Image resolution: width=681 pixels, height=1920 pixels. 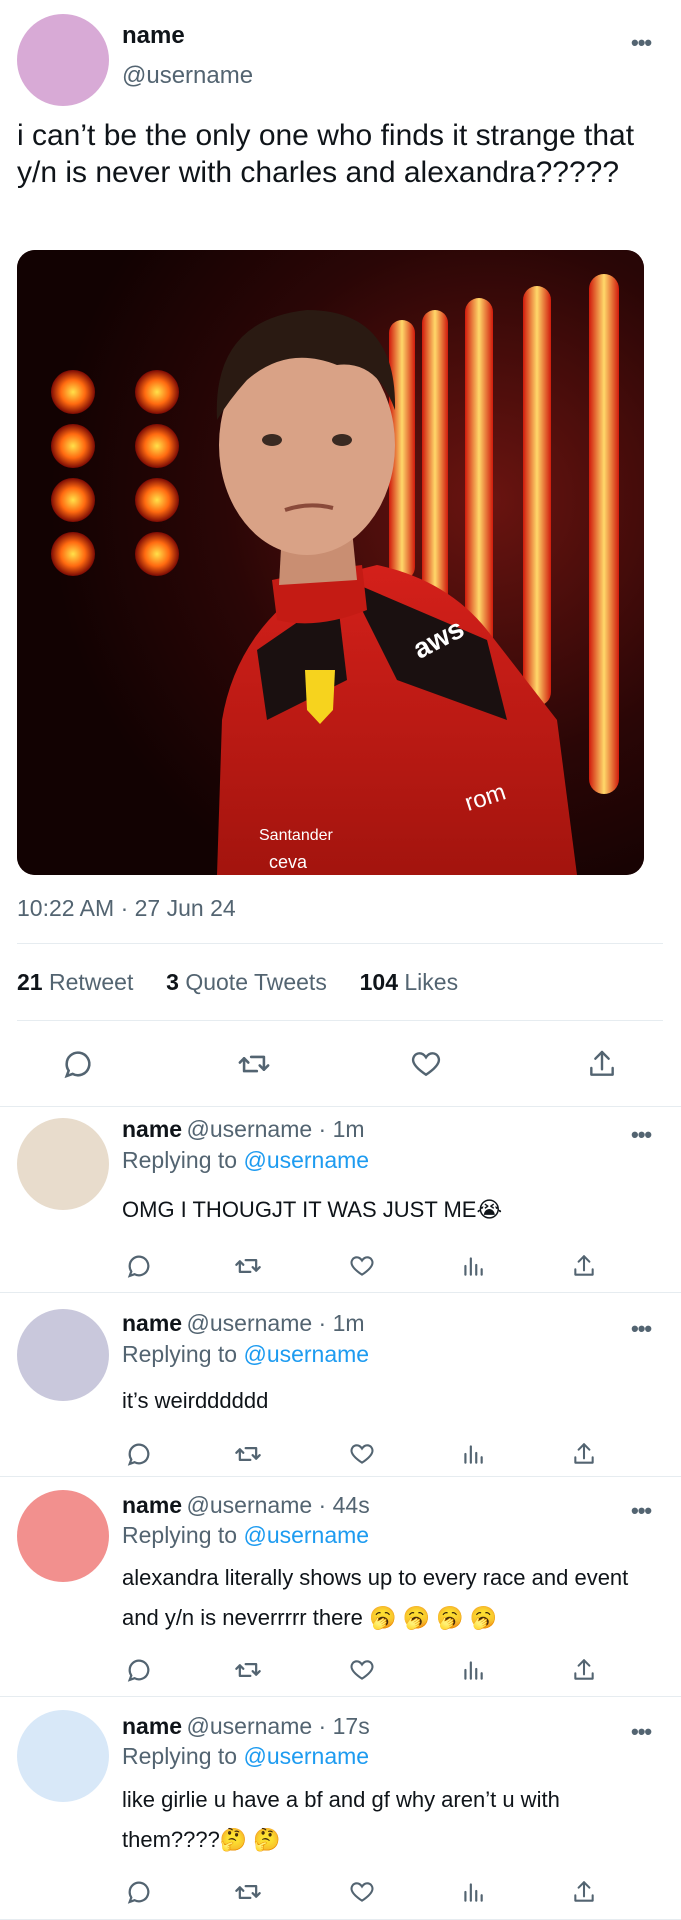 What do you see at coordinates (256, 982) in the screenshot?
I see `quote-label: Quote Tweets` at bounding box center [256, 982].